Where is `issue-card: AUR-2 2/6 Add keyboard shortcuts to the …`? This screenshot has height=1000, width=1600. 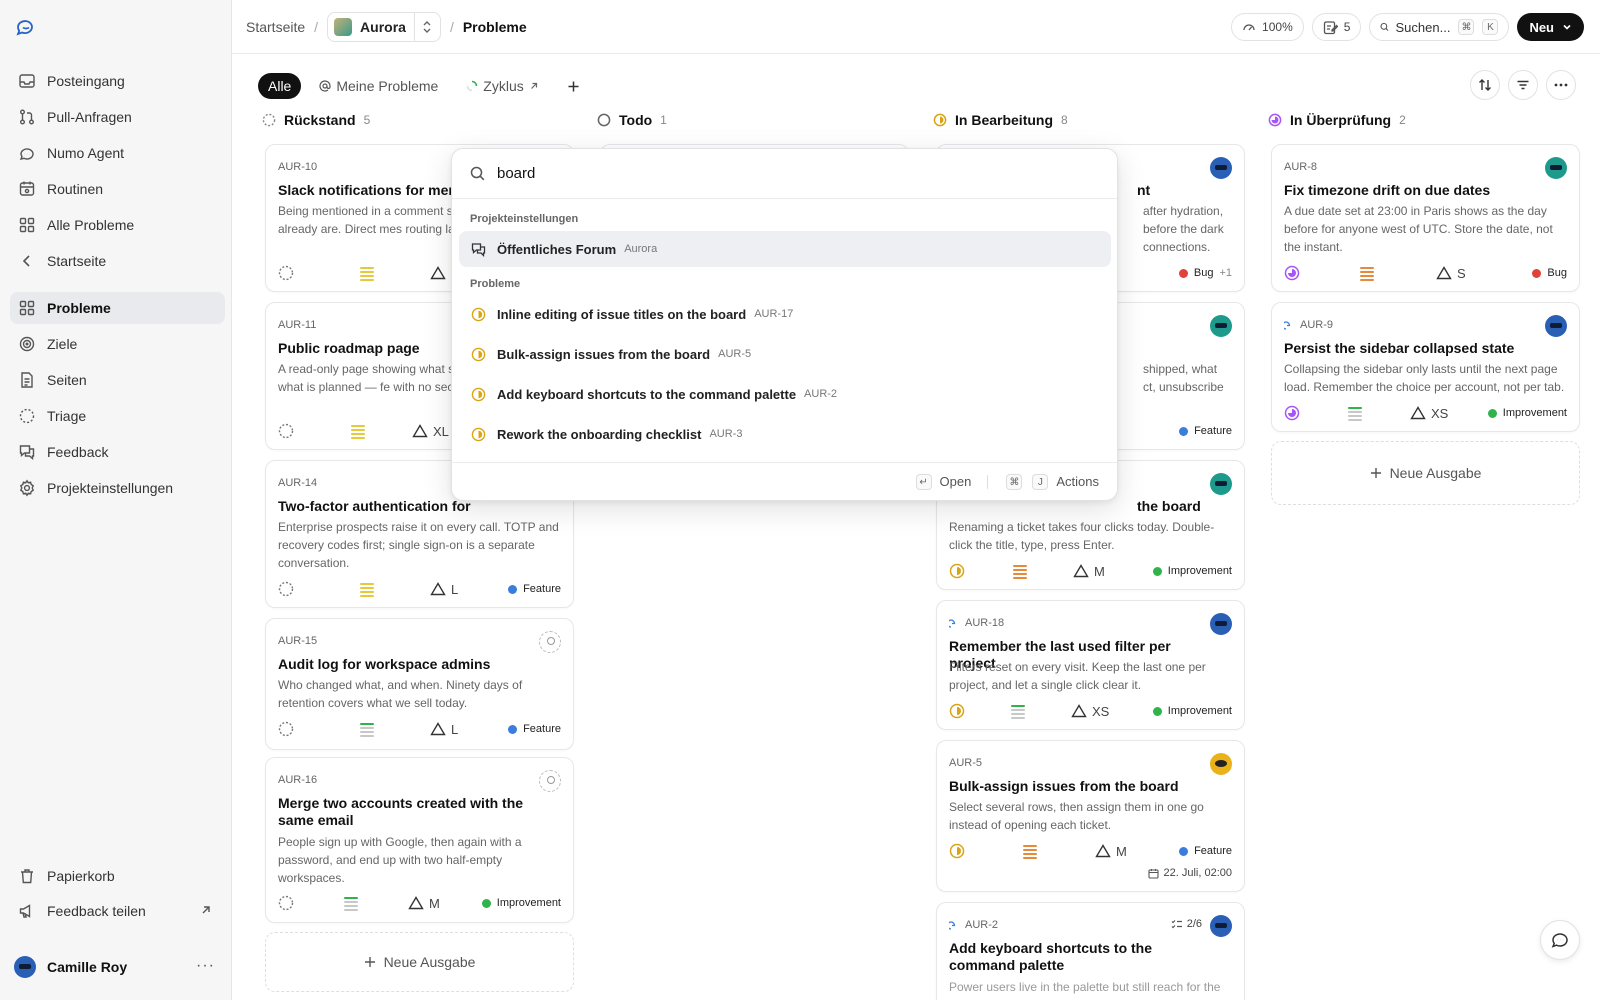
issue-card: AUR-2 2/6 Add keyboard shortcuts to the … is located at coordinates (1090, 951).